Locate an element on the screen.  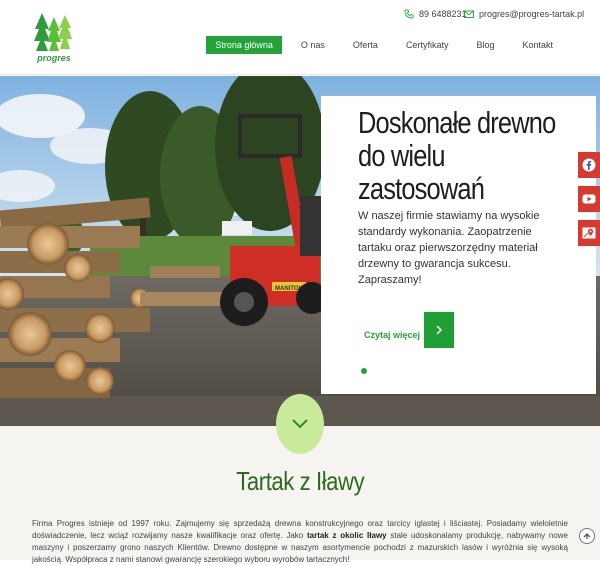
chevron-down-icon is located at coordinates (300, 424).